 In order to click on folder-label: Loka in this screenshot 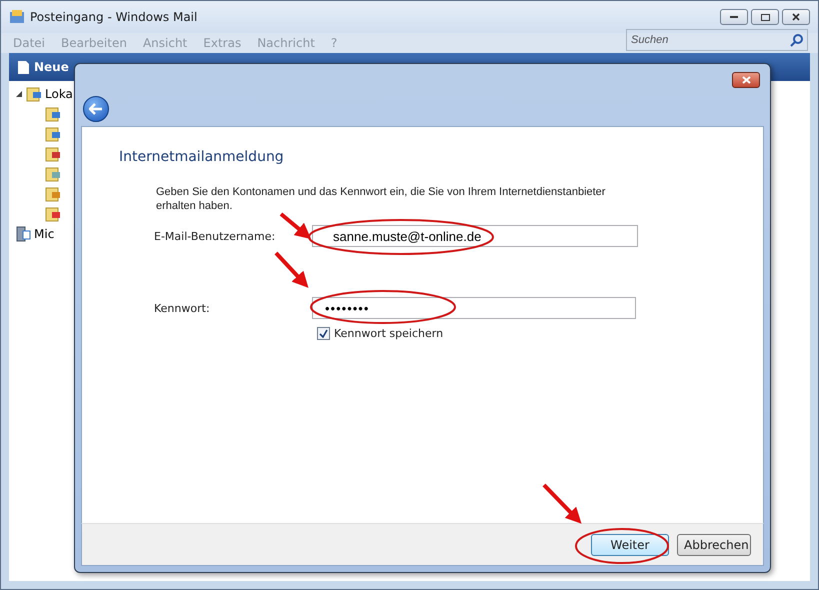, I will do `click(59, 94)`.